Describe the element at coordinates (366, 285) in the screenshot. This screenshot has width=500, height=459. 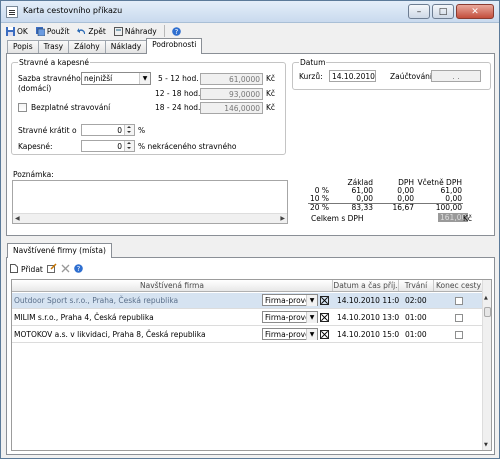
I see `column-header-date: Datum a čas příj.` at that location.